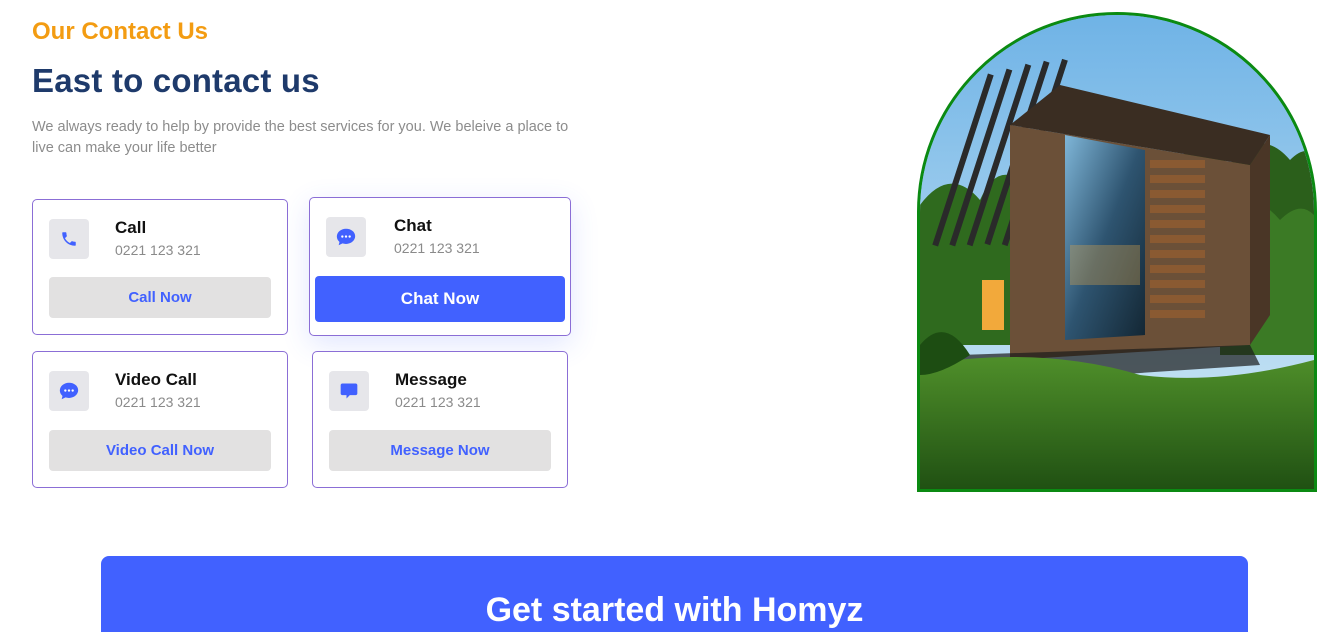 This screenshot has width=1341, height=632. I want to click on cta-title: Get started with Homyz, so click(674, 610).